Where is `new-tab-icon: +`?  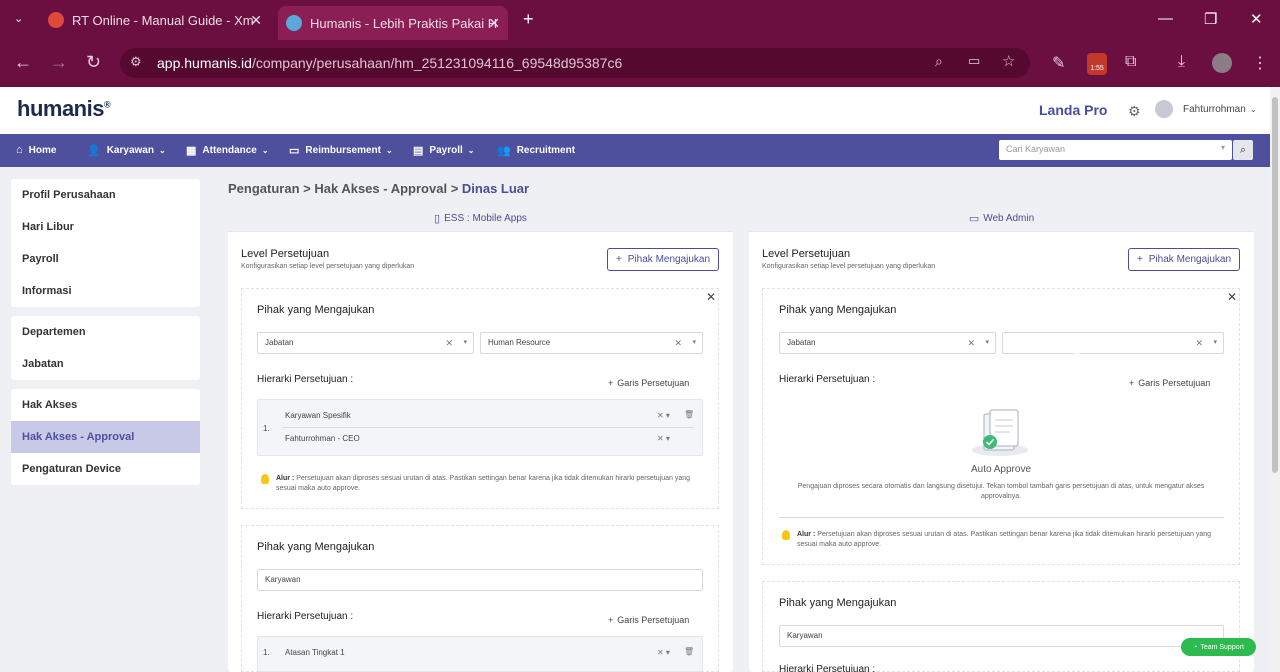 new-tab-icon: + is located at coordinates (528, 19).